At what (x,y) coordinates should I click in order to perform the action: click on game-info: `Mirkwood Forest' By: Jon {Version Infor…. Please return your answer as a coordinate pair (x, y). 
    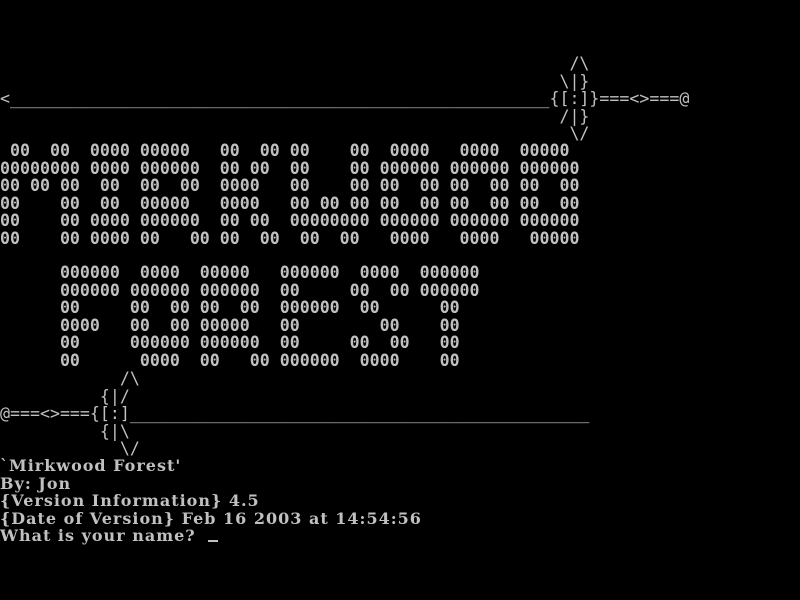
    Looking at the image, I should click on (211, 501).